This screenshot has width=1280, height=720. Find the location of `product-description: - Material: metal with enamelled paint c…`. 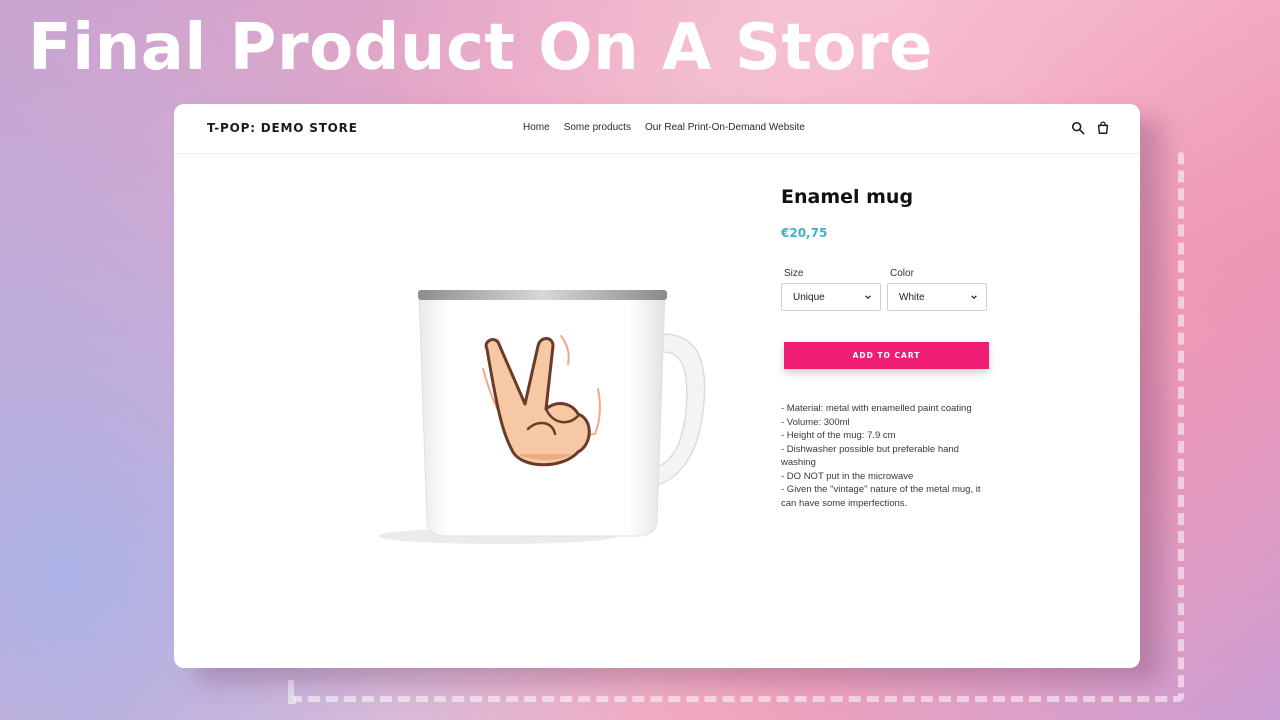

product-description: - Material: metal with enamelled paint c… is located at coordinates (896, 456).